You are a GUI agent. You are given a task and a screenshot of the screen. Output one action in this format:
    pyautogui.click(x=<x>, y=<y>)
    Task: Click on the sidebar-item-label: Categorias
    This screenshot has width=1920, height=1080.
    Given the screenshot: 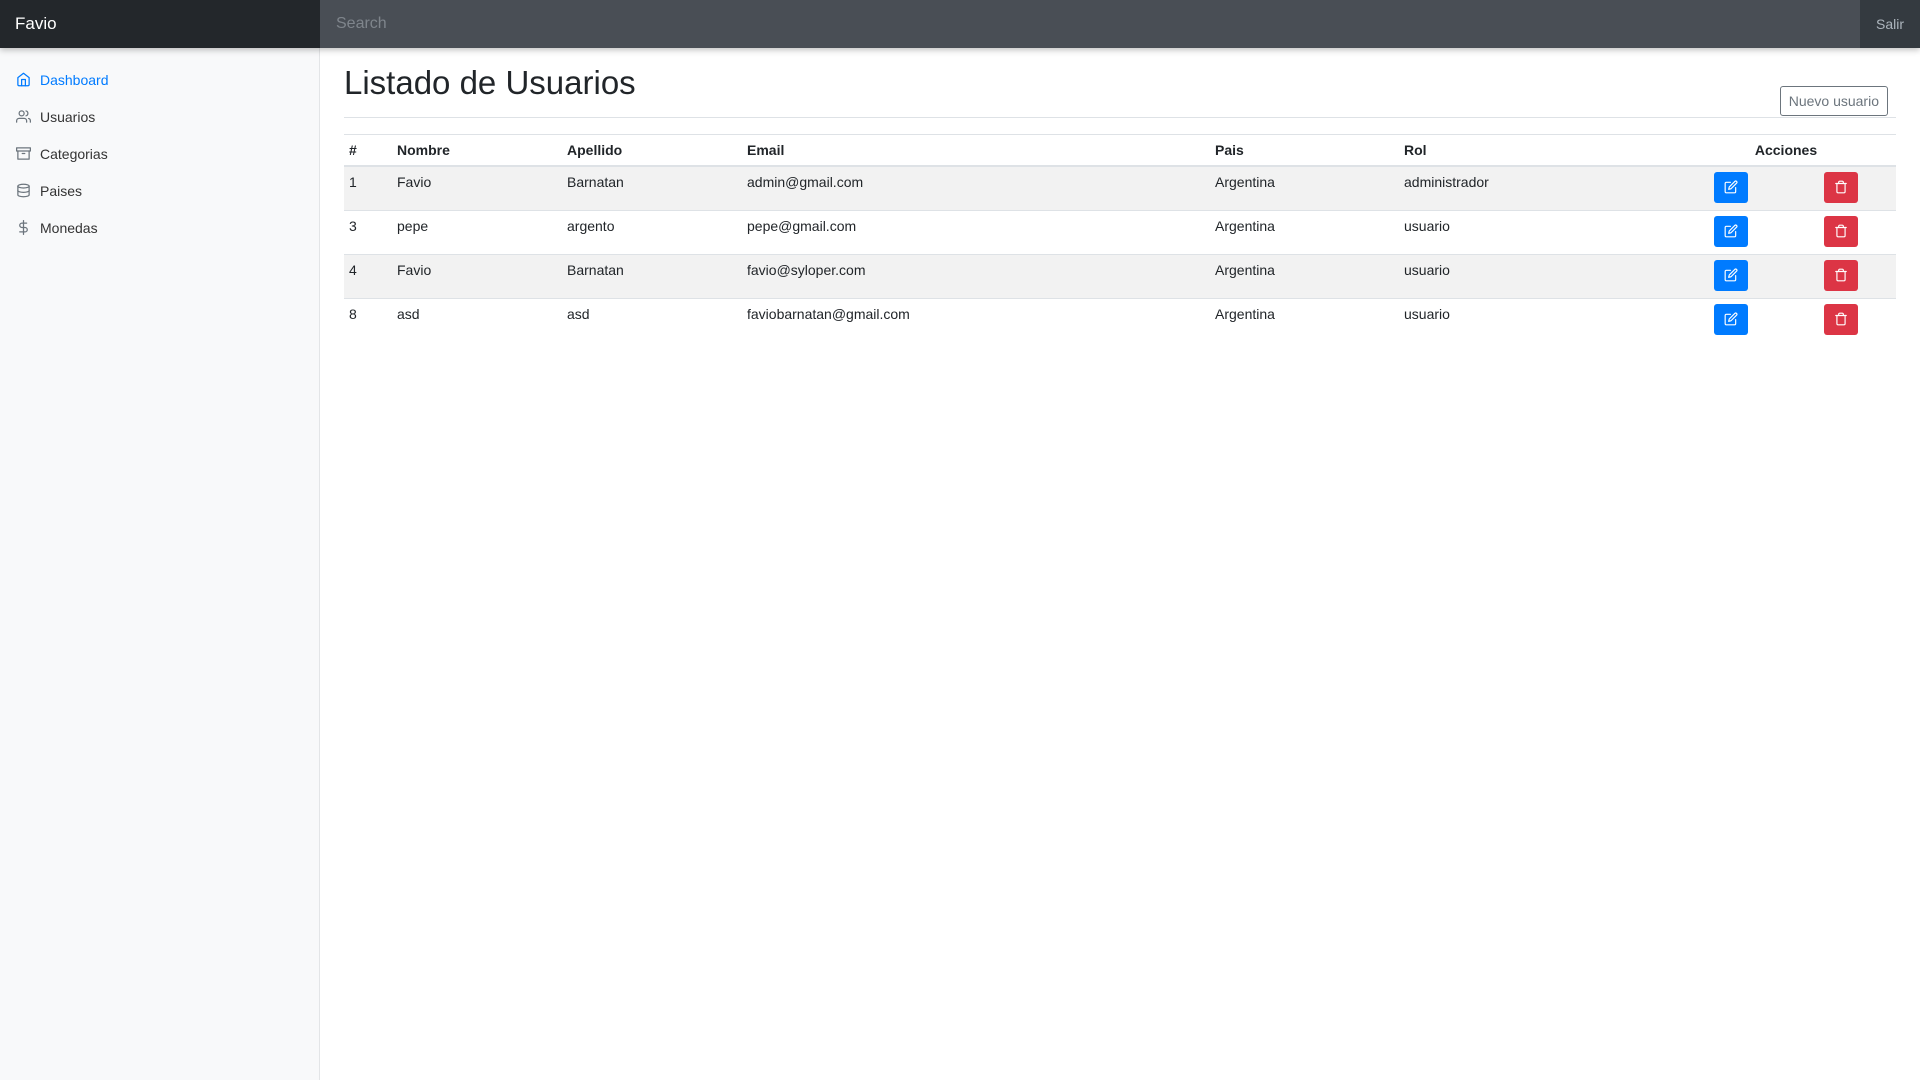 What is the action you would take?
    pyautogui.click(x=74, y=153)
    